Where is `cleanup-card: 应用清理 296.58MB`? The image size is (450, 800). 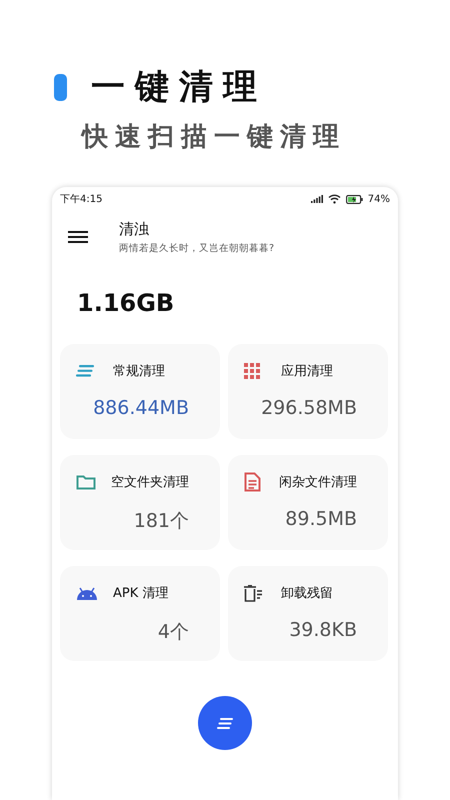 cleanup-card: 应用清理 296.58MB is located at coordinates (308, 391).